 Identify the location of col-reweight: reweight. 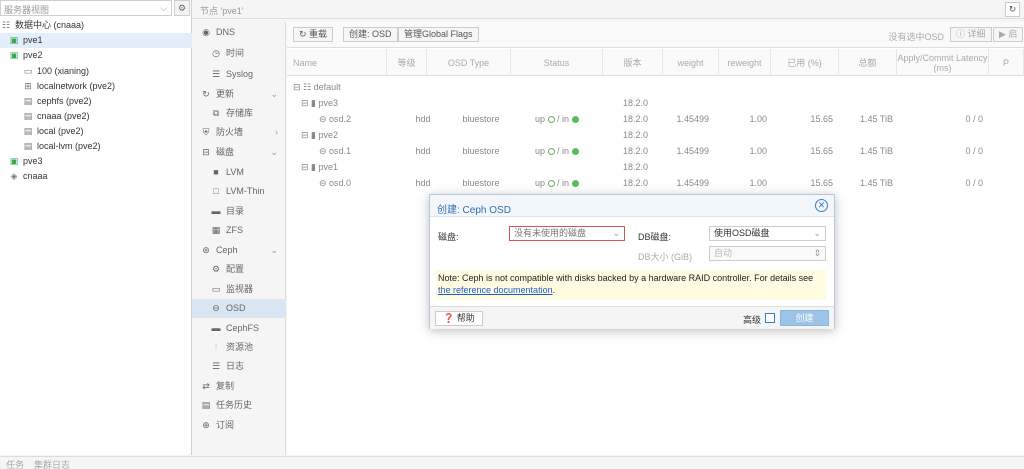
(745, 62).